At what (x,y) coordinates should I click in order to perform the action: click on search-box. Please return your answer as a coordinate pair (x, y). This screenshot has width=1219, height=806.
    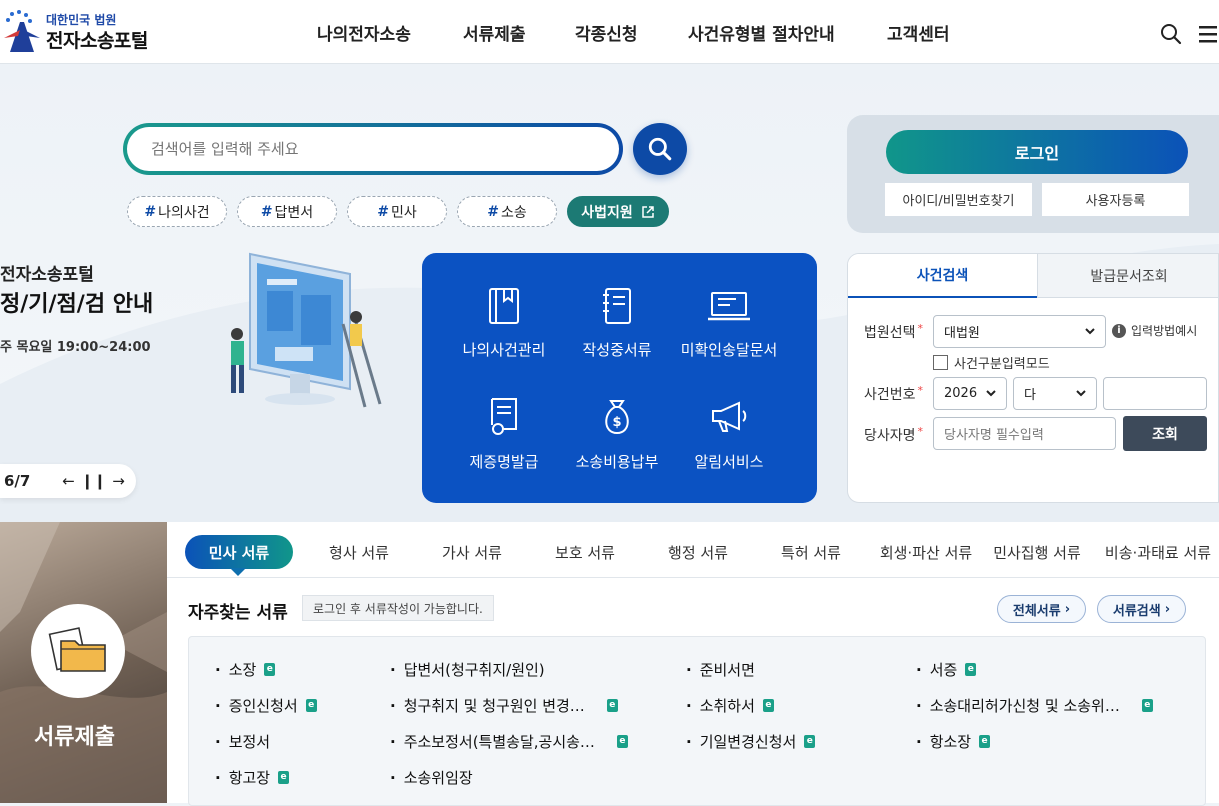
    Looking at the image, I should click on (373, 149).